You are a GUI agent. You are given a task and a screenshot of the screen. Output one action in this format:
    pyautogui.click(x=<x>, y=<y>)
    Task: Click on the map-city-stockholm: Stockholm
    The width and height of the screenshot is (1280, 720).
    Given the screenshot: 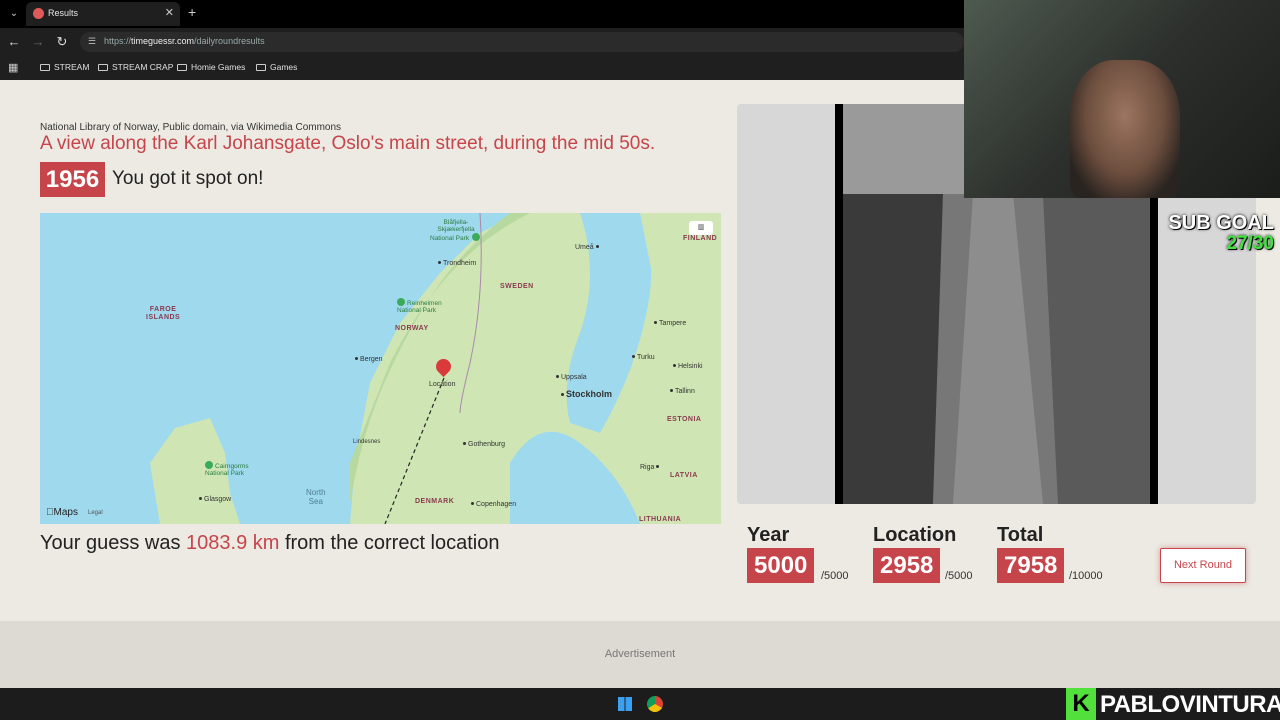 What is the action you would take?
    pyautogui.click(x=586, y=394)
    